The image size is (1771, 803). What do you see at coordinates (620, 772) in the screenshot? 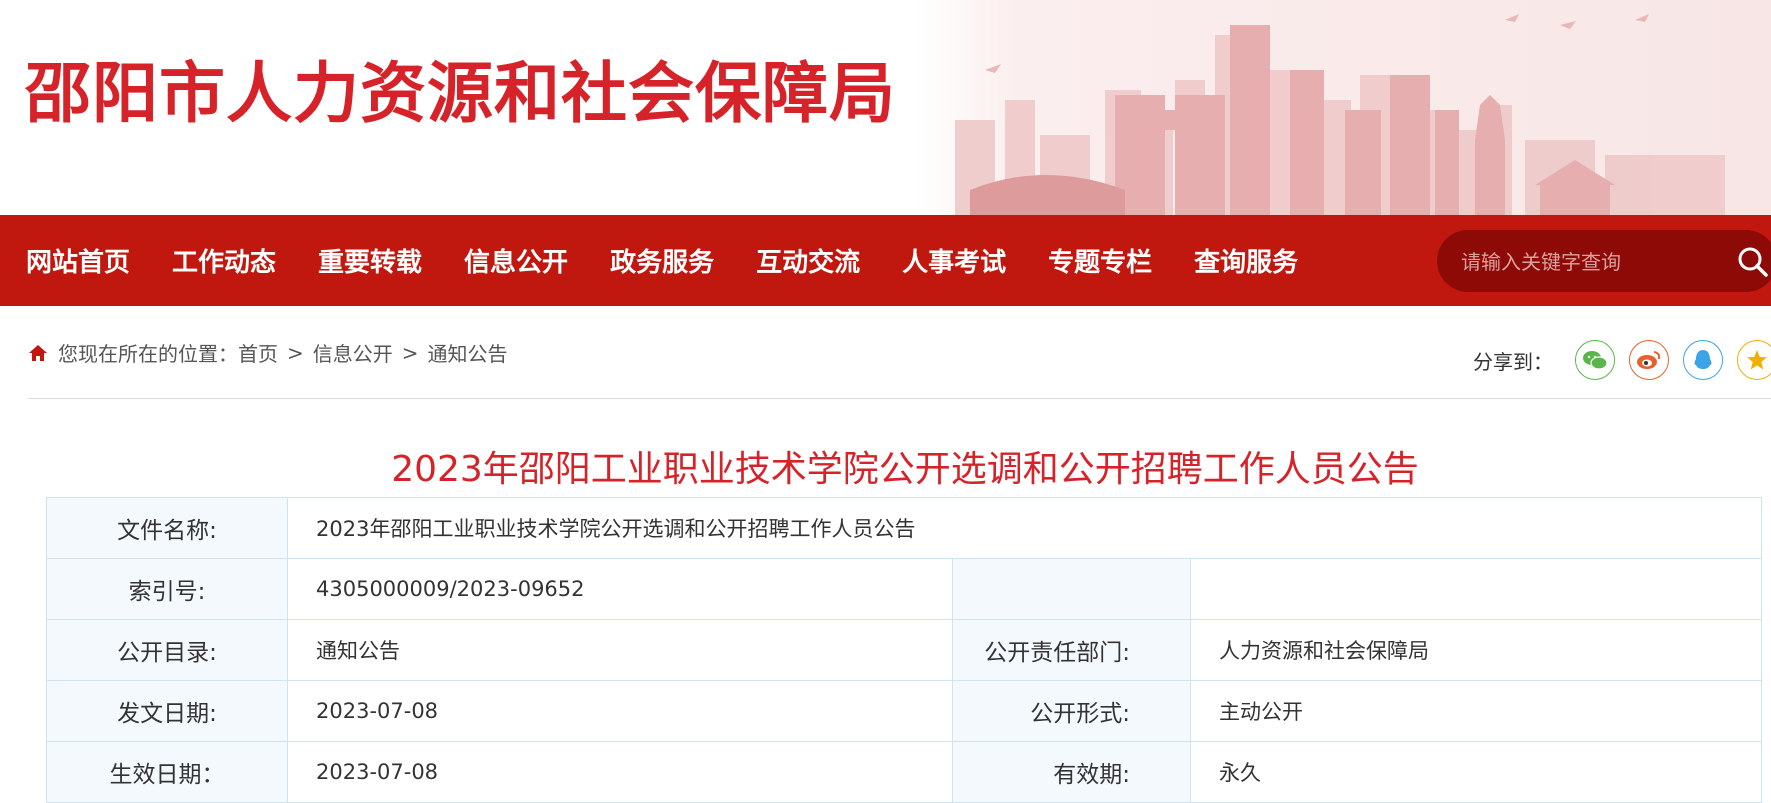
I see `effective-date-value: 2023-07-08` at bounding box center [620, 772].